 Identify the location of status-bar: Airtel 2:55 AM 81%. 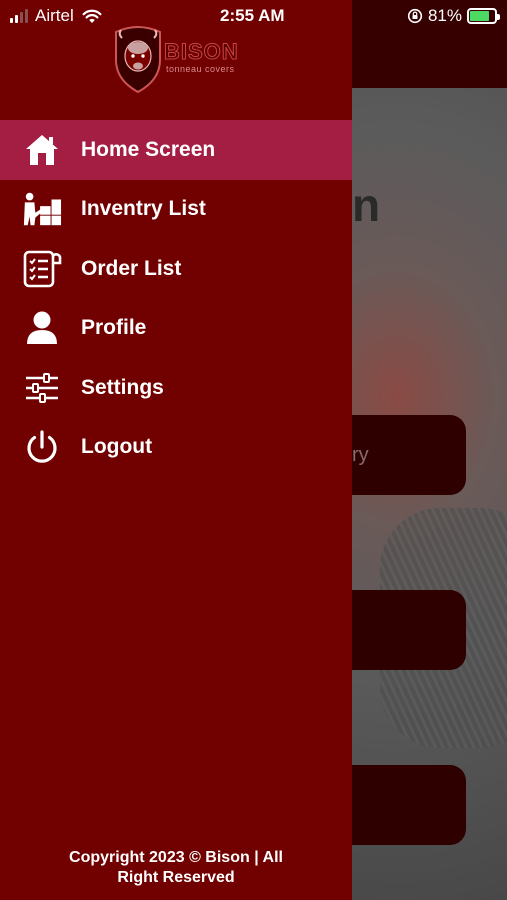
(253, 16).